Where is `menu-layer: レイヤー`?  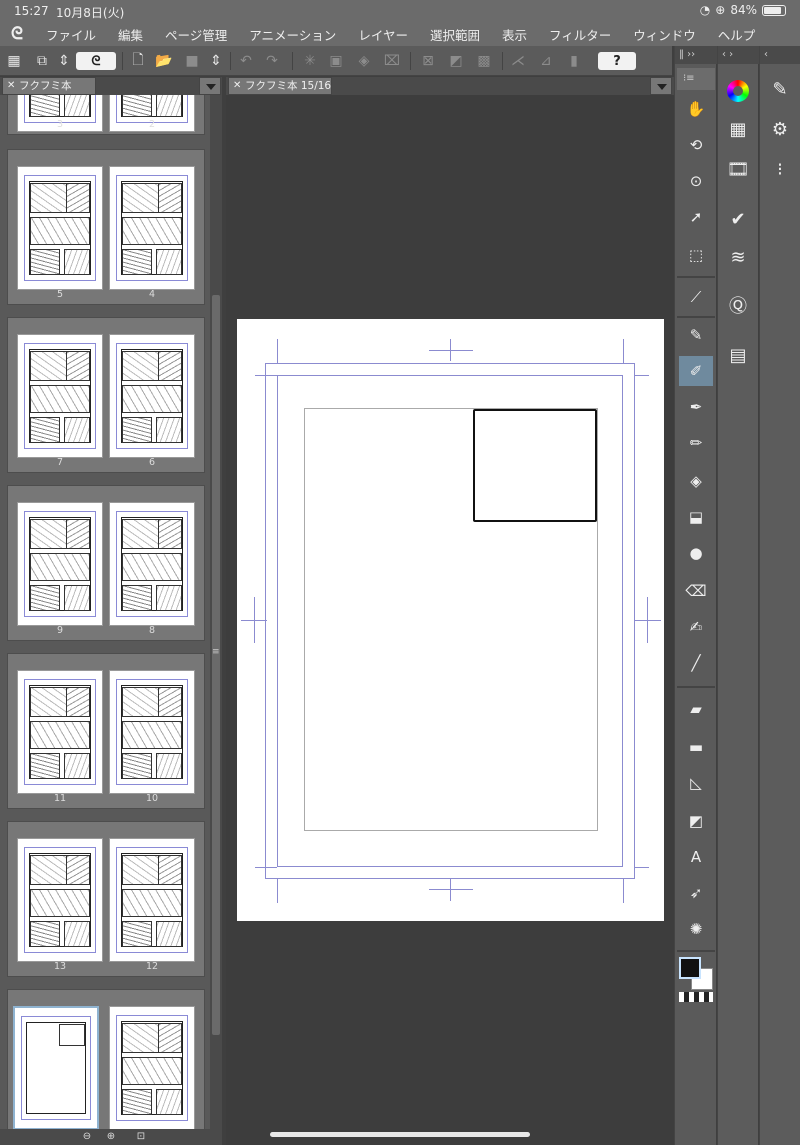
menu-layer: レイヤー is located at coordinates (382, 34).